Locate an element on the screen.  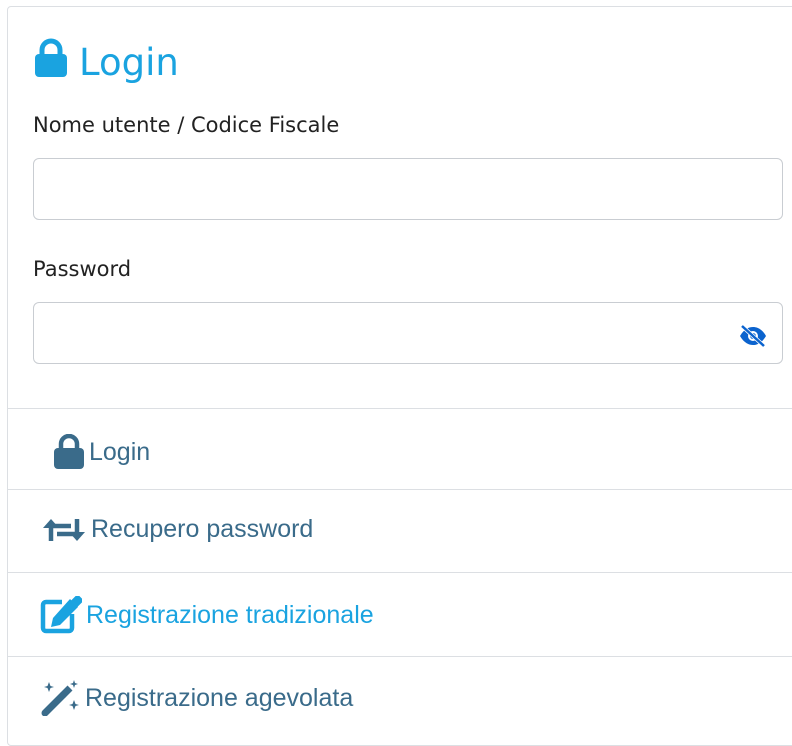
login-button: Login is located at coordinates (101, 452).